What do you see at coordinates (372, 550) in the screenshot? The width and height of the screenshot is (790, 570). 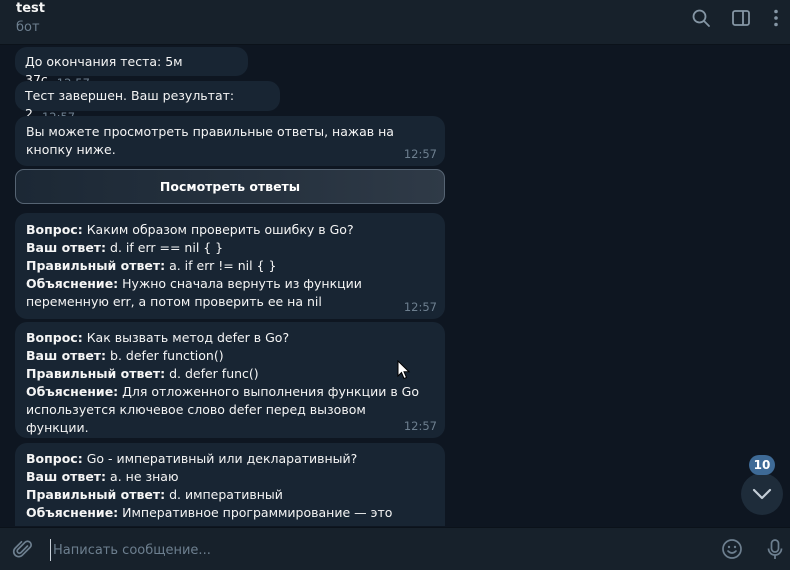 I see `message-input` at bounding box center [372, 550].